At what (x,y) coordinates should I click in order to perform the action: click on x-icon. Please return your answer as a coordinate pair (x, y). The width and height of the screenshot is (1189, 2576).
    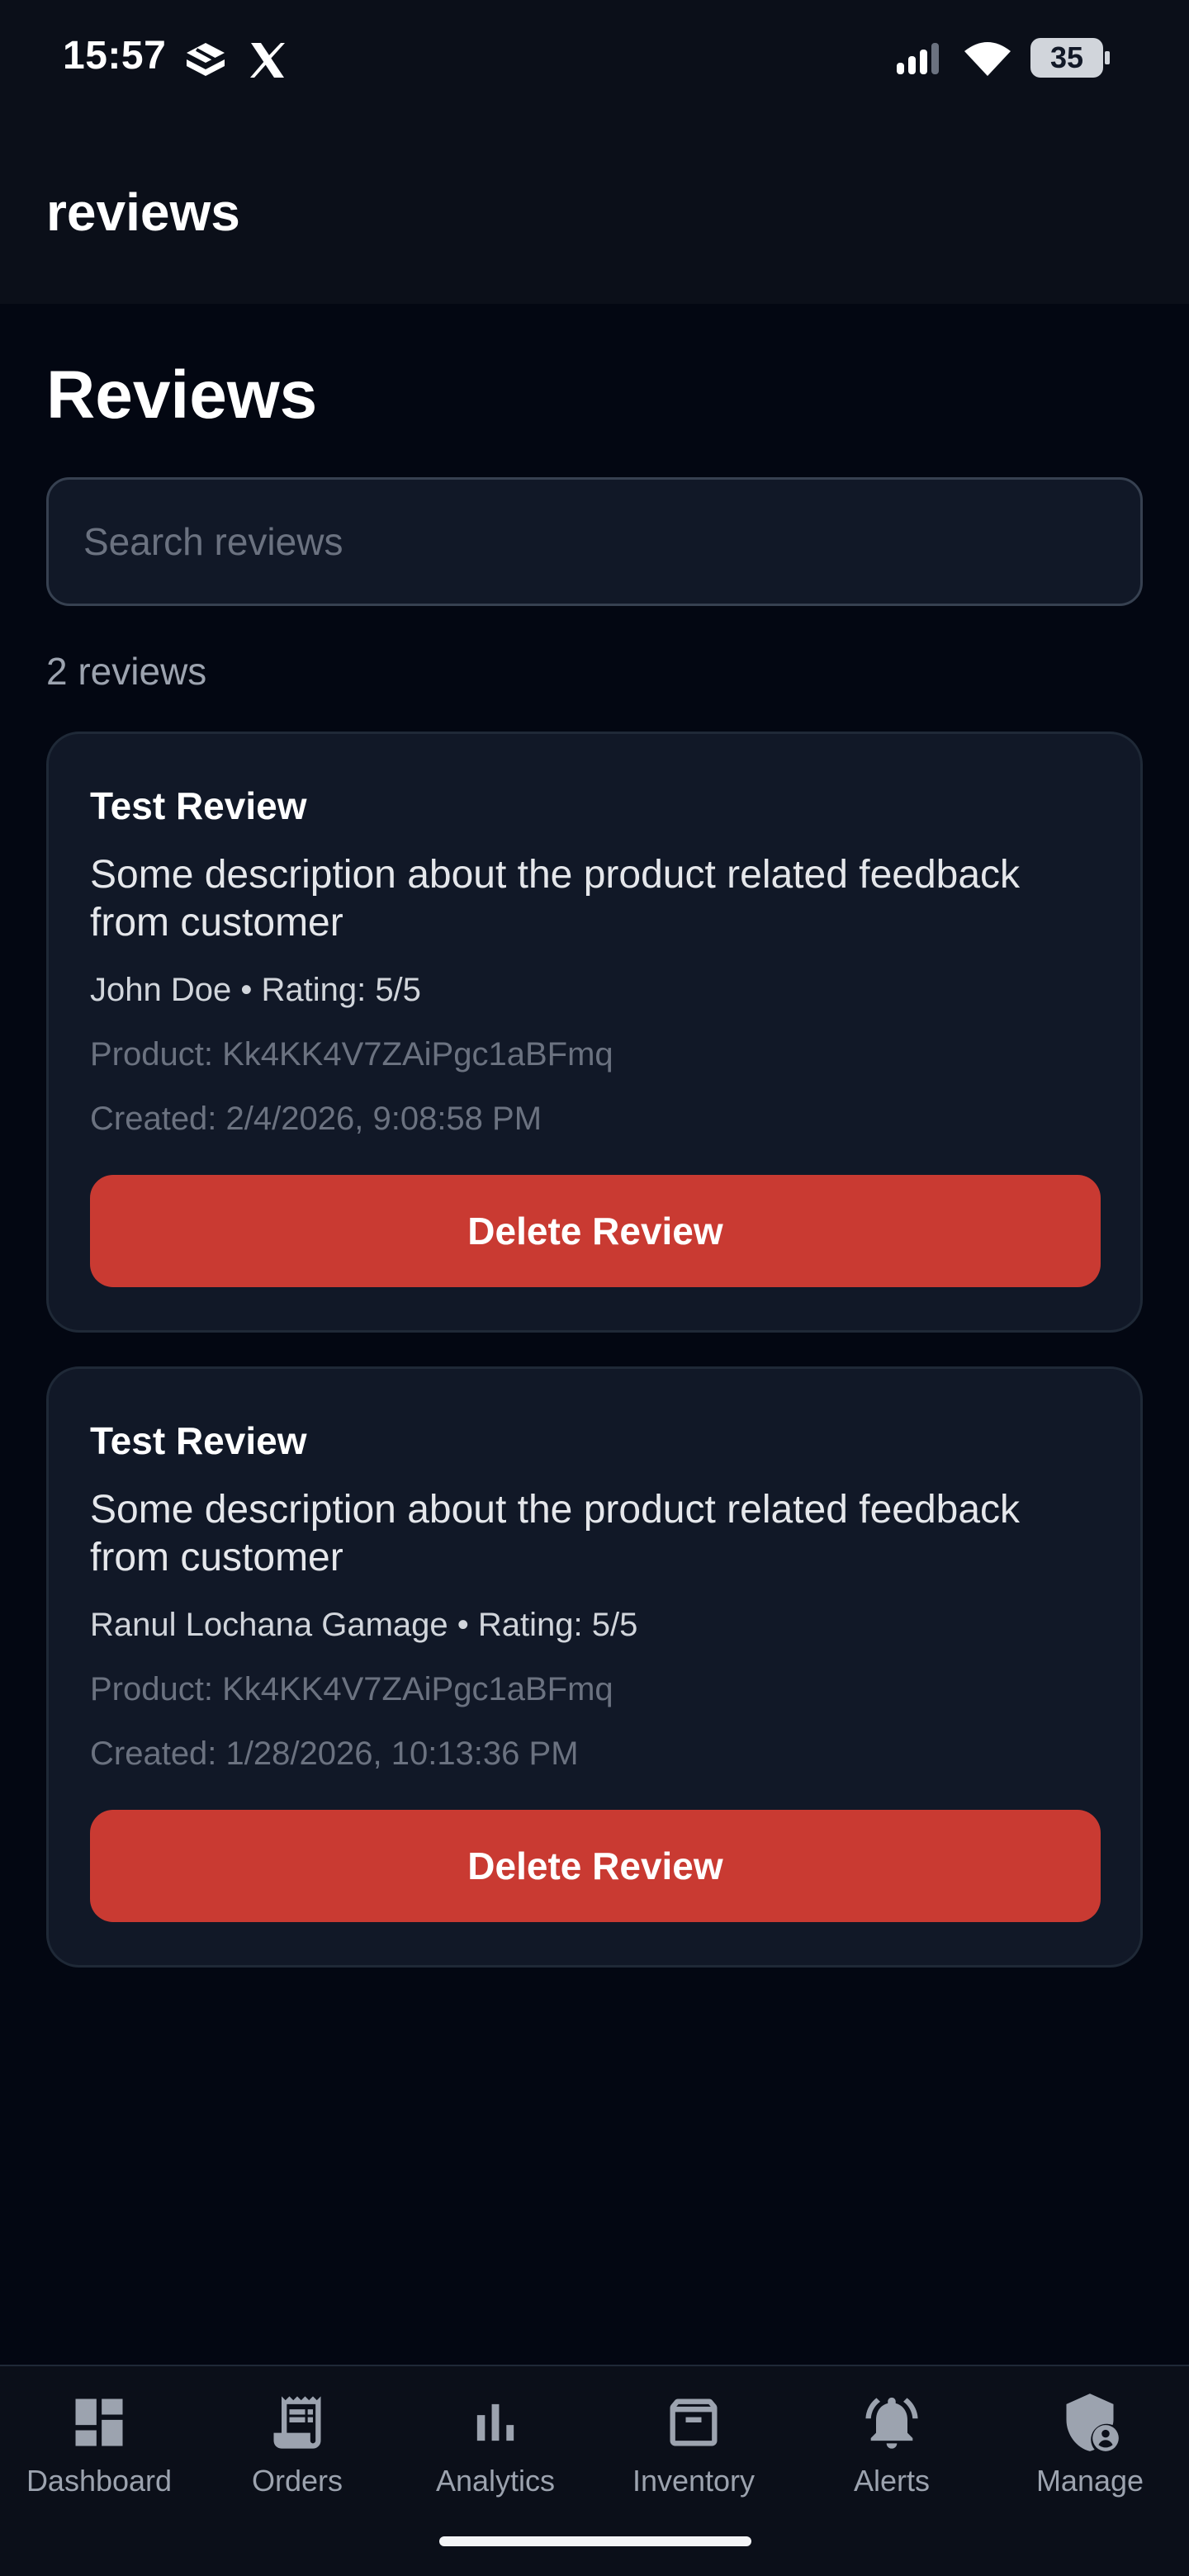
    Looking at the image, I should click on (267, 60).